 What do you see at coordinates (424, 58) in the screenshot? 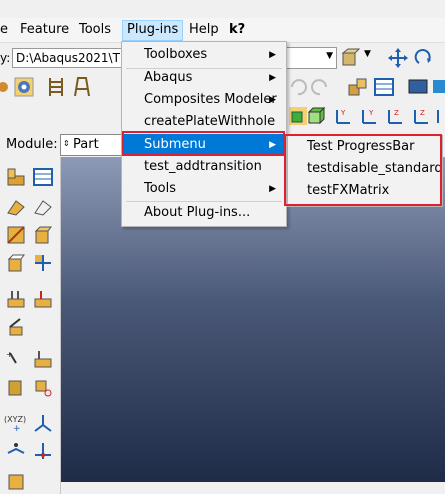
I see `rotate-icon` at bounding box center [424, 58].